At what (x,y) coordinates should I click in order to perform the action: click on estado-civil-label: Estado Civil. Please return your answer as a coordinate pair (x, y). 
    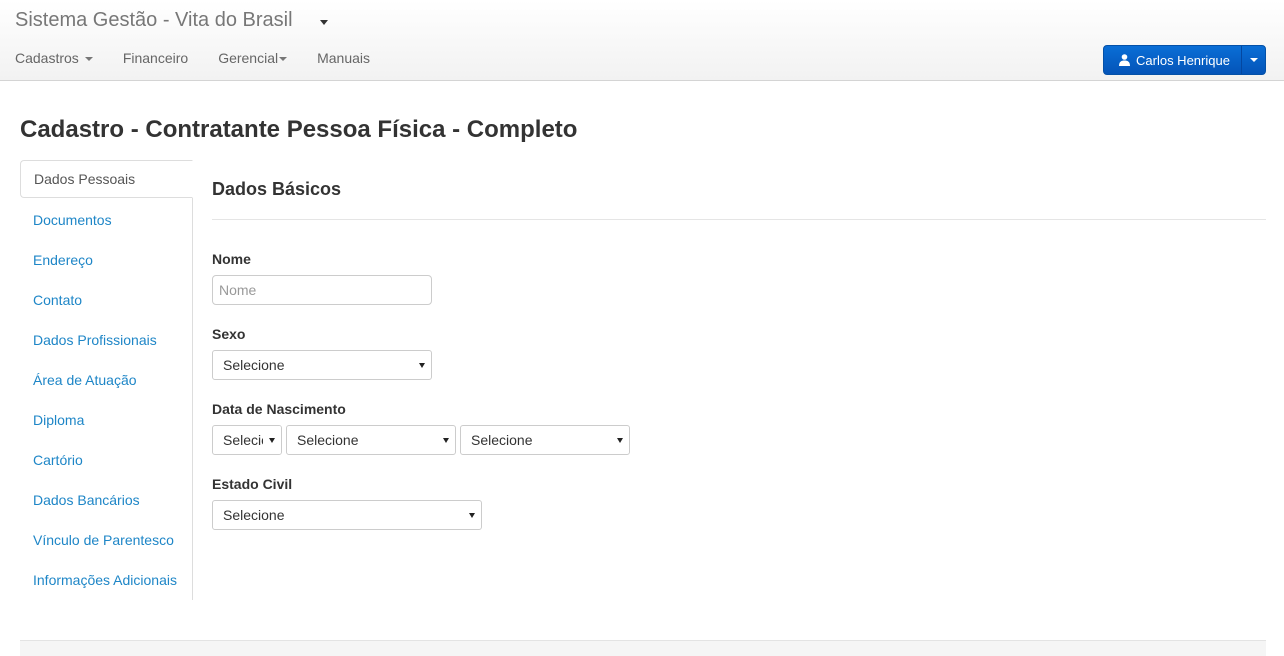
    Looking at the image, I should click on (252, 484).